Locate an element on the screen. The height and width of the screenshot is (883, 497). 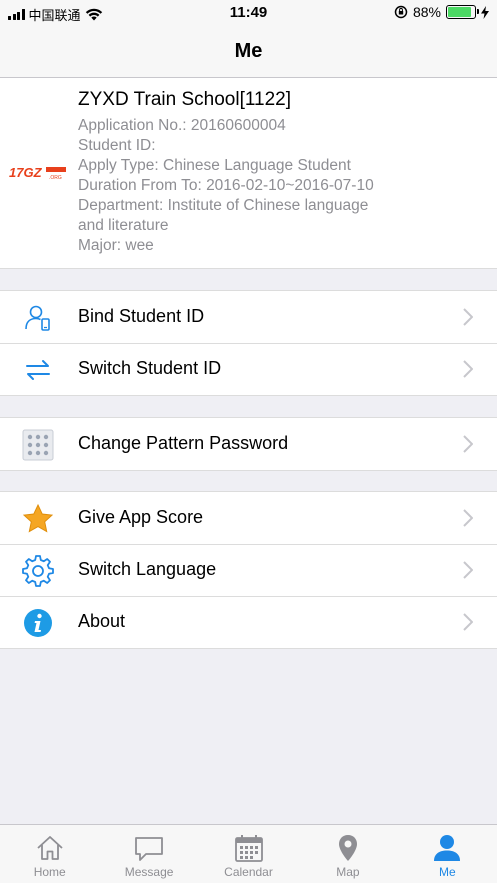
tab-me: Me is located at coordinates (447, 854).